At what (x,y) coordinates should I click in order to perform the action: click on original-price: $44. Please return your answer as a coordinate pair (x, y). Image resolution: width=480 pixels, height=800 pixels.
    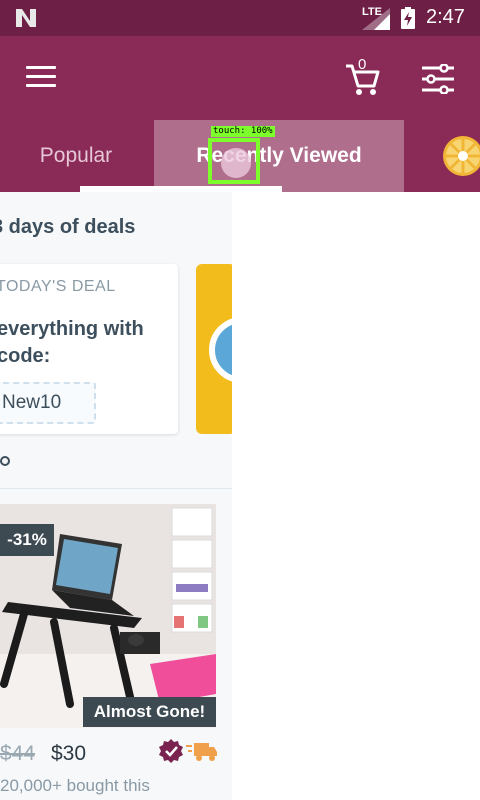
    Looking at the image, I should click on (18, 753).